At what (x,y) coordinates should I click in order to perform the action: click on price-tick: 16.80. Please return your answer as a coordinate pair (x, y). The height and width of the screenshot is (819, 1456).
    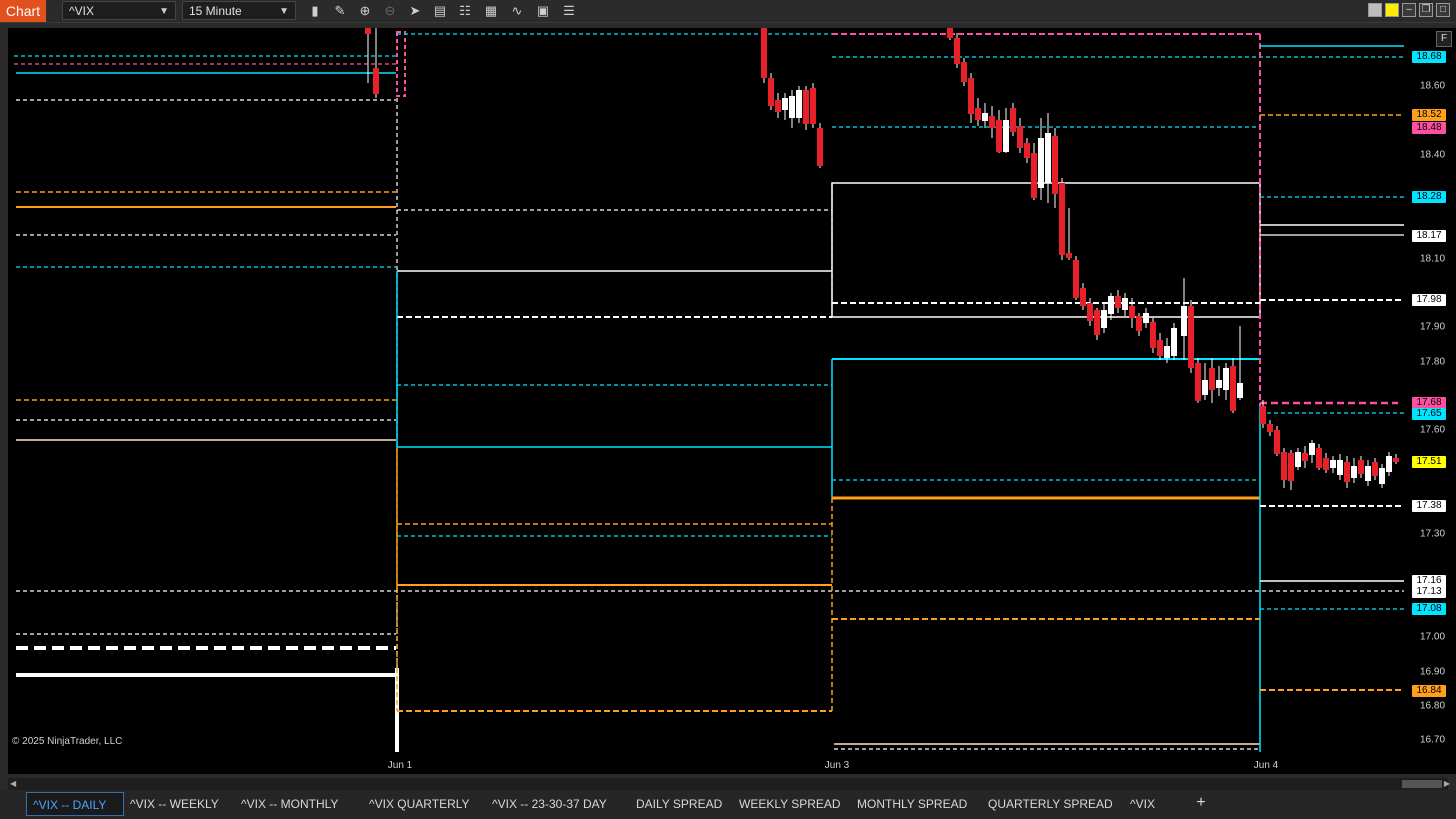
    Looking at the image, I should click on (1433, 706).